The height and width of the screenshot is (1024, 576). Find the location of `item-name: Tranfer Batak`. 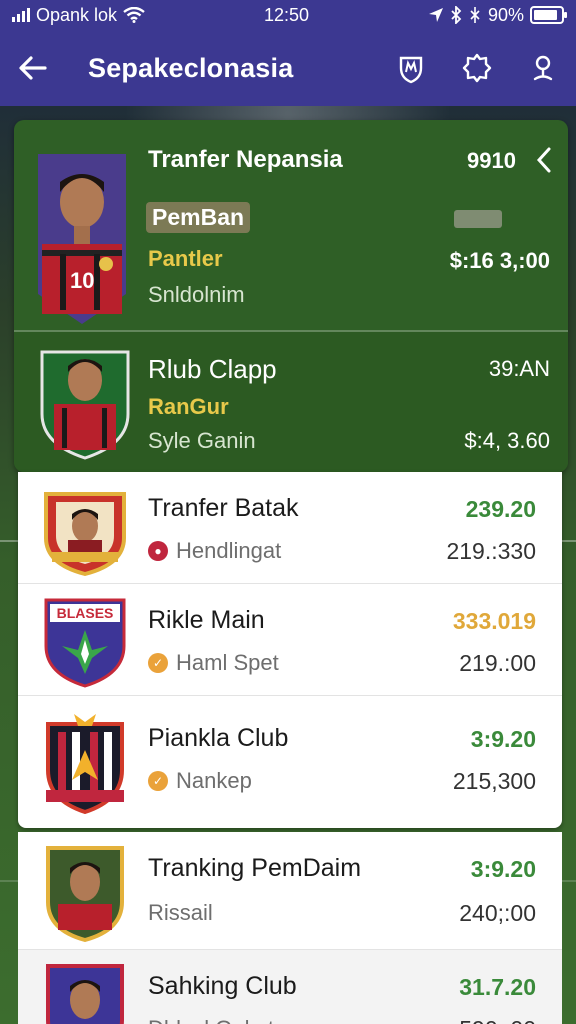

item-name: Tranfer Batak is located at coordinates (223, 508).